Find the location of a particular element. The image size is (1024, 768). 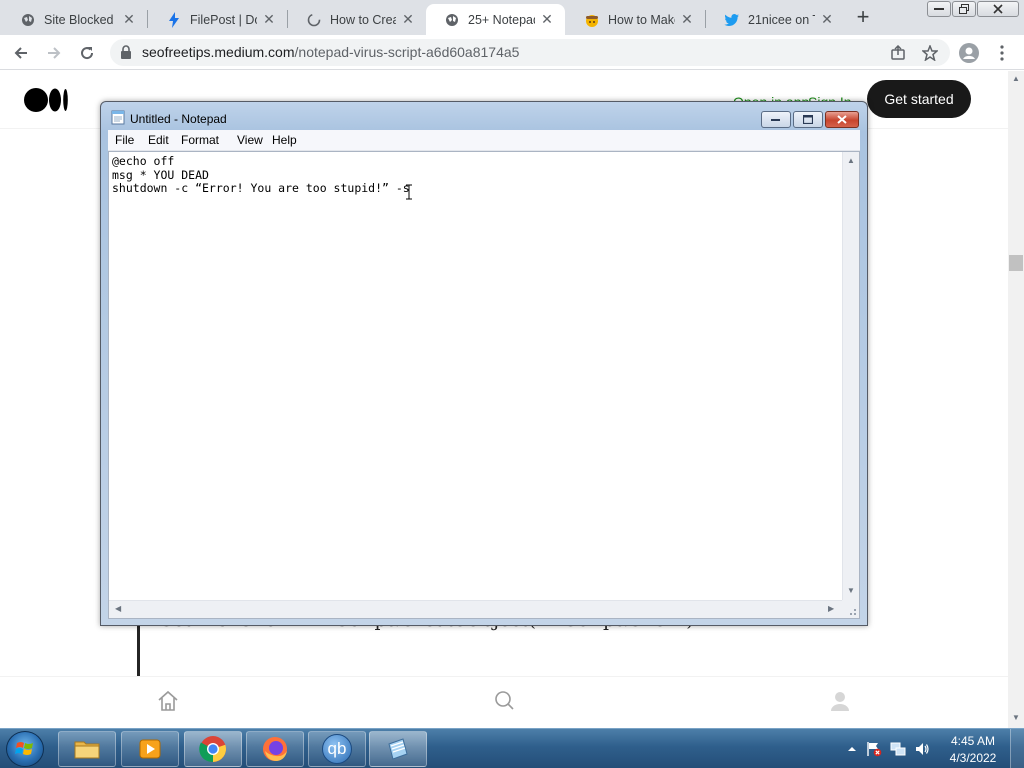

notepad-title-bar: Untitled - Notepad is located at coordinates (484, 116).